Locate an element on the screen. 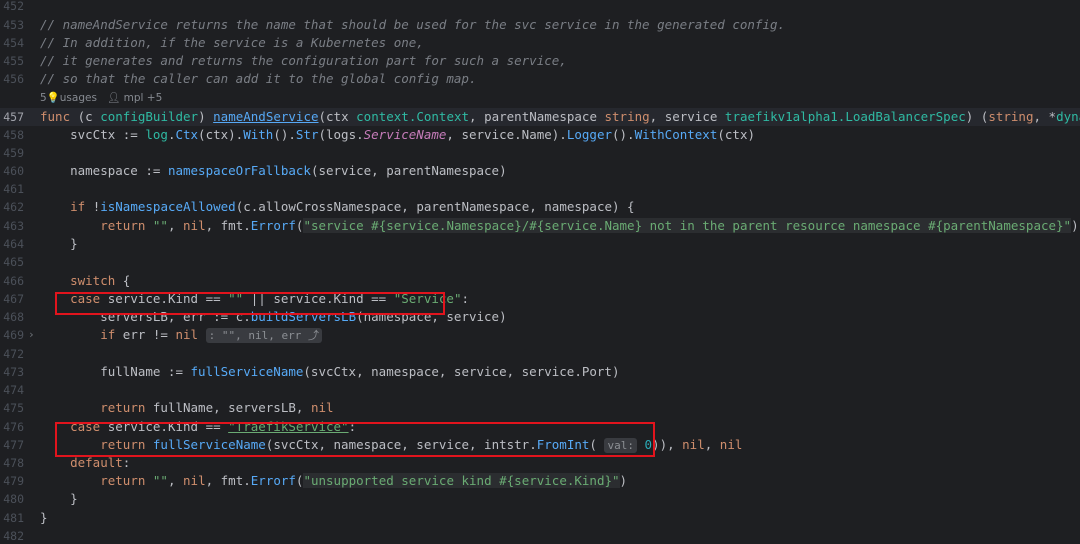 Image resolution: width=1080 pixels, height=544 pixels. line-number: 478 is located at coordinates (12, 463).